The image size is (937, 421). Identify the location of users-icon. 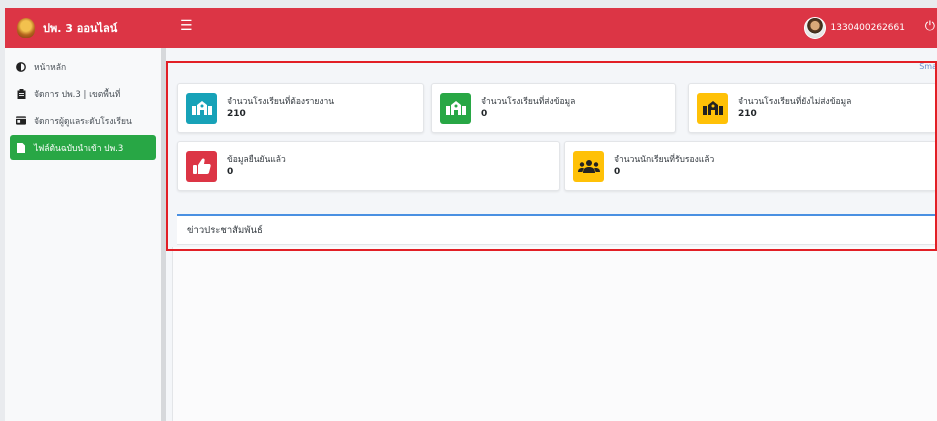
(588, 166).